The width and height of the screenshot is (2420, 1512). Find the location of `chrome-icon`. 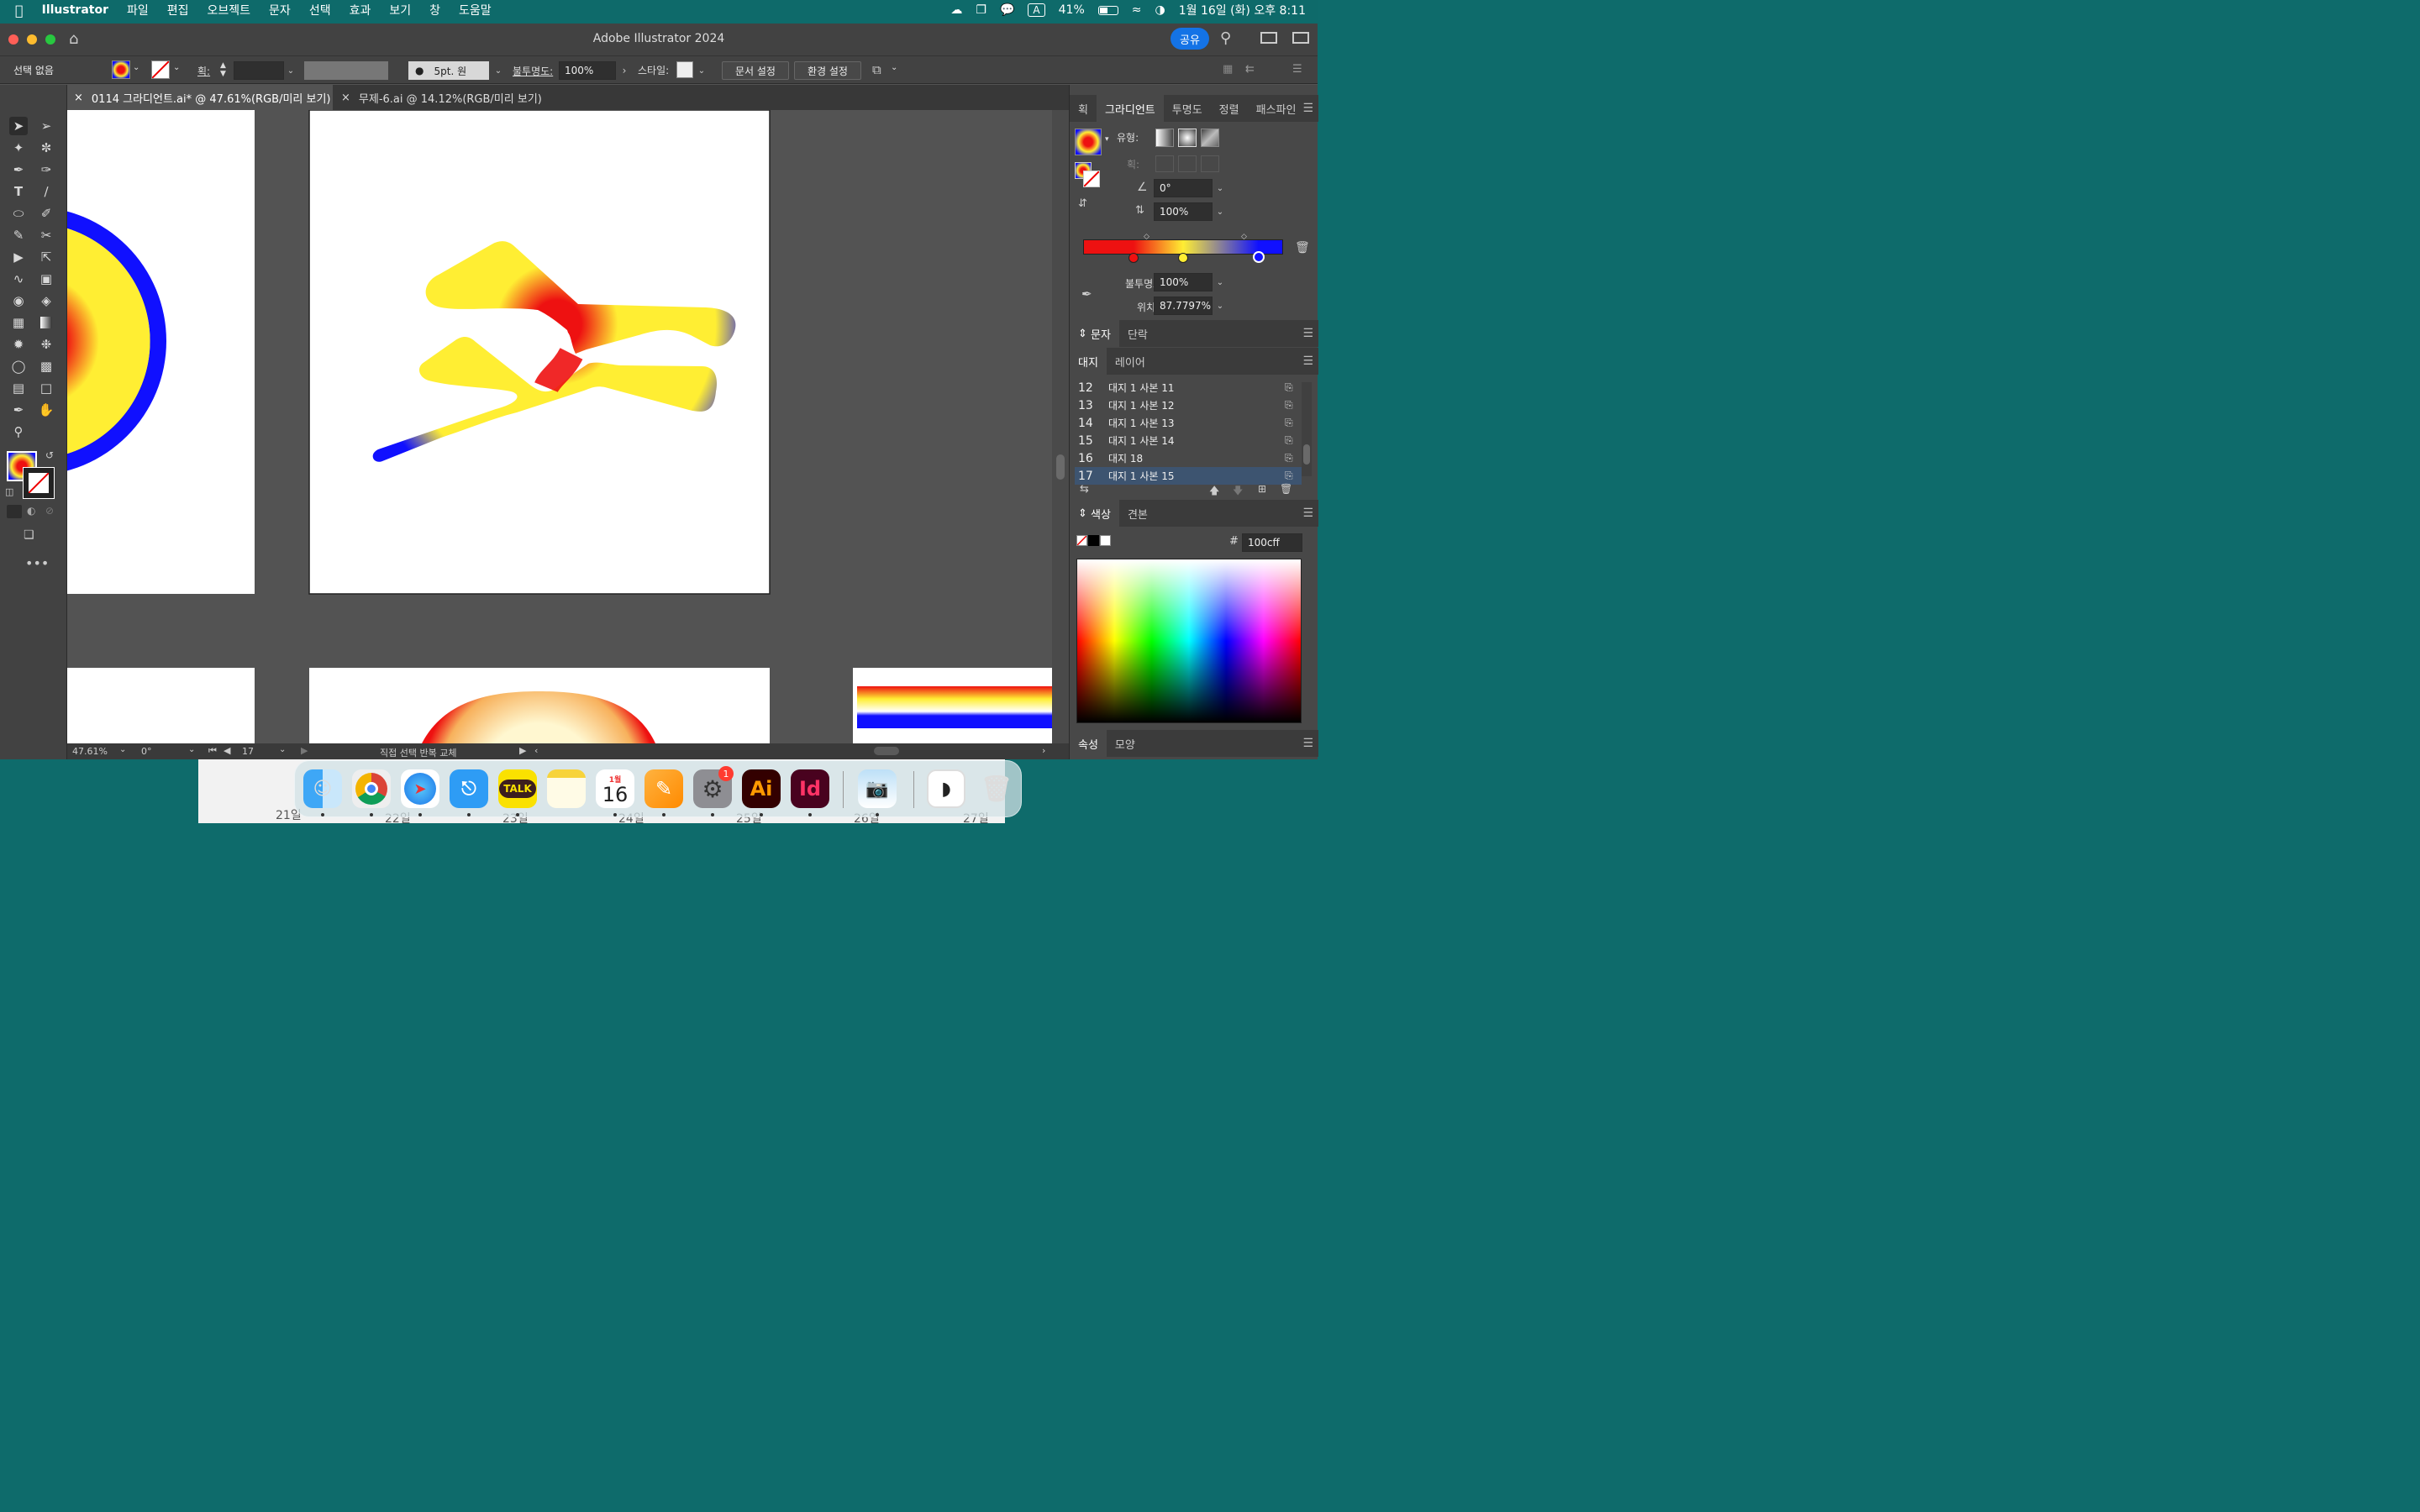

chrome-icon is located at coordinates (371, 788).